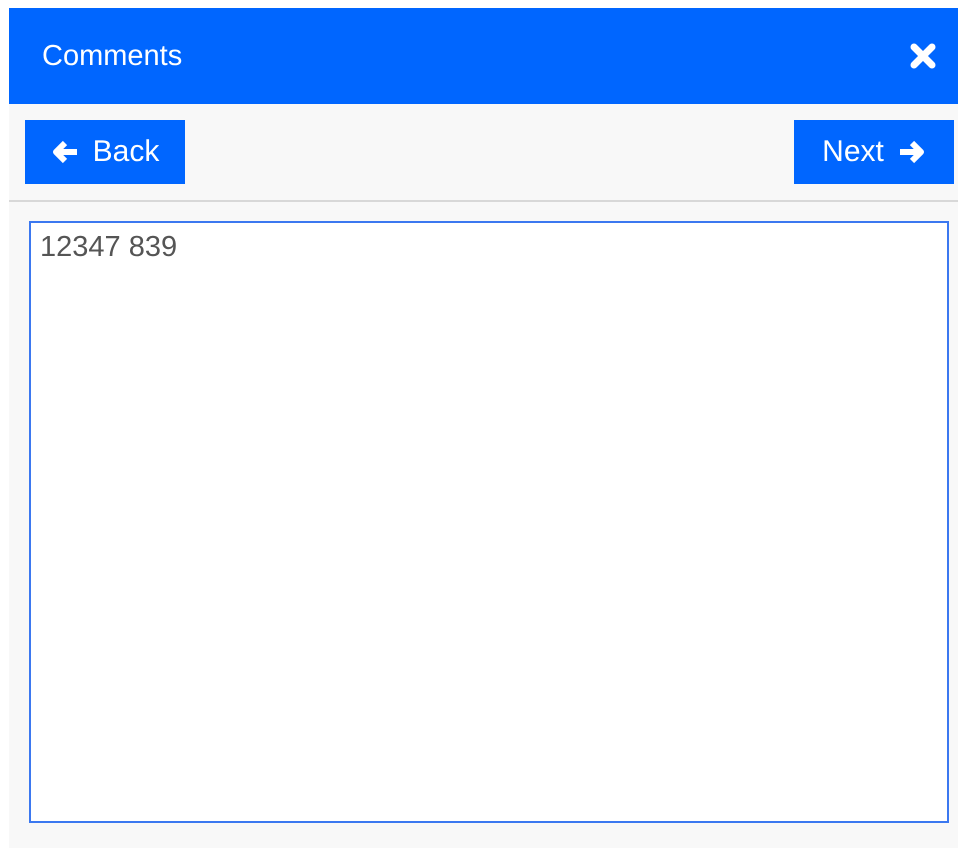 This screenshot has height=848, width=958. What do you see at coordinates (64, 152) in the screenshot?
I see `arrow-left-icon` at bounding box center [64, 152].